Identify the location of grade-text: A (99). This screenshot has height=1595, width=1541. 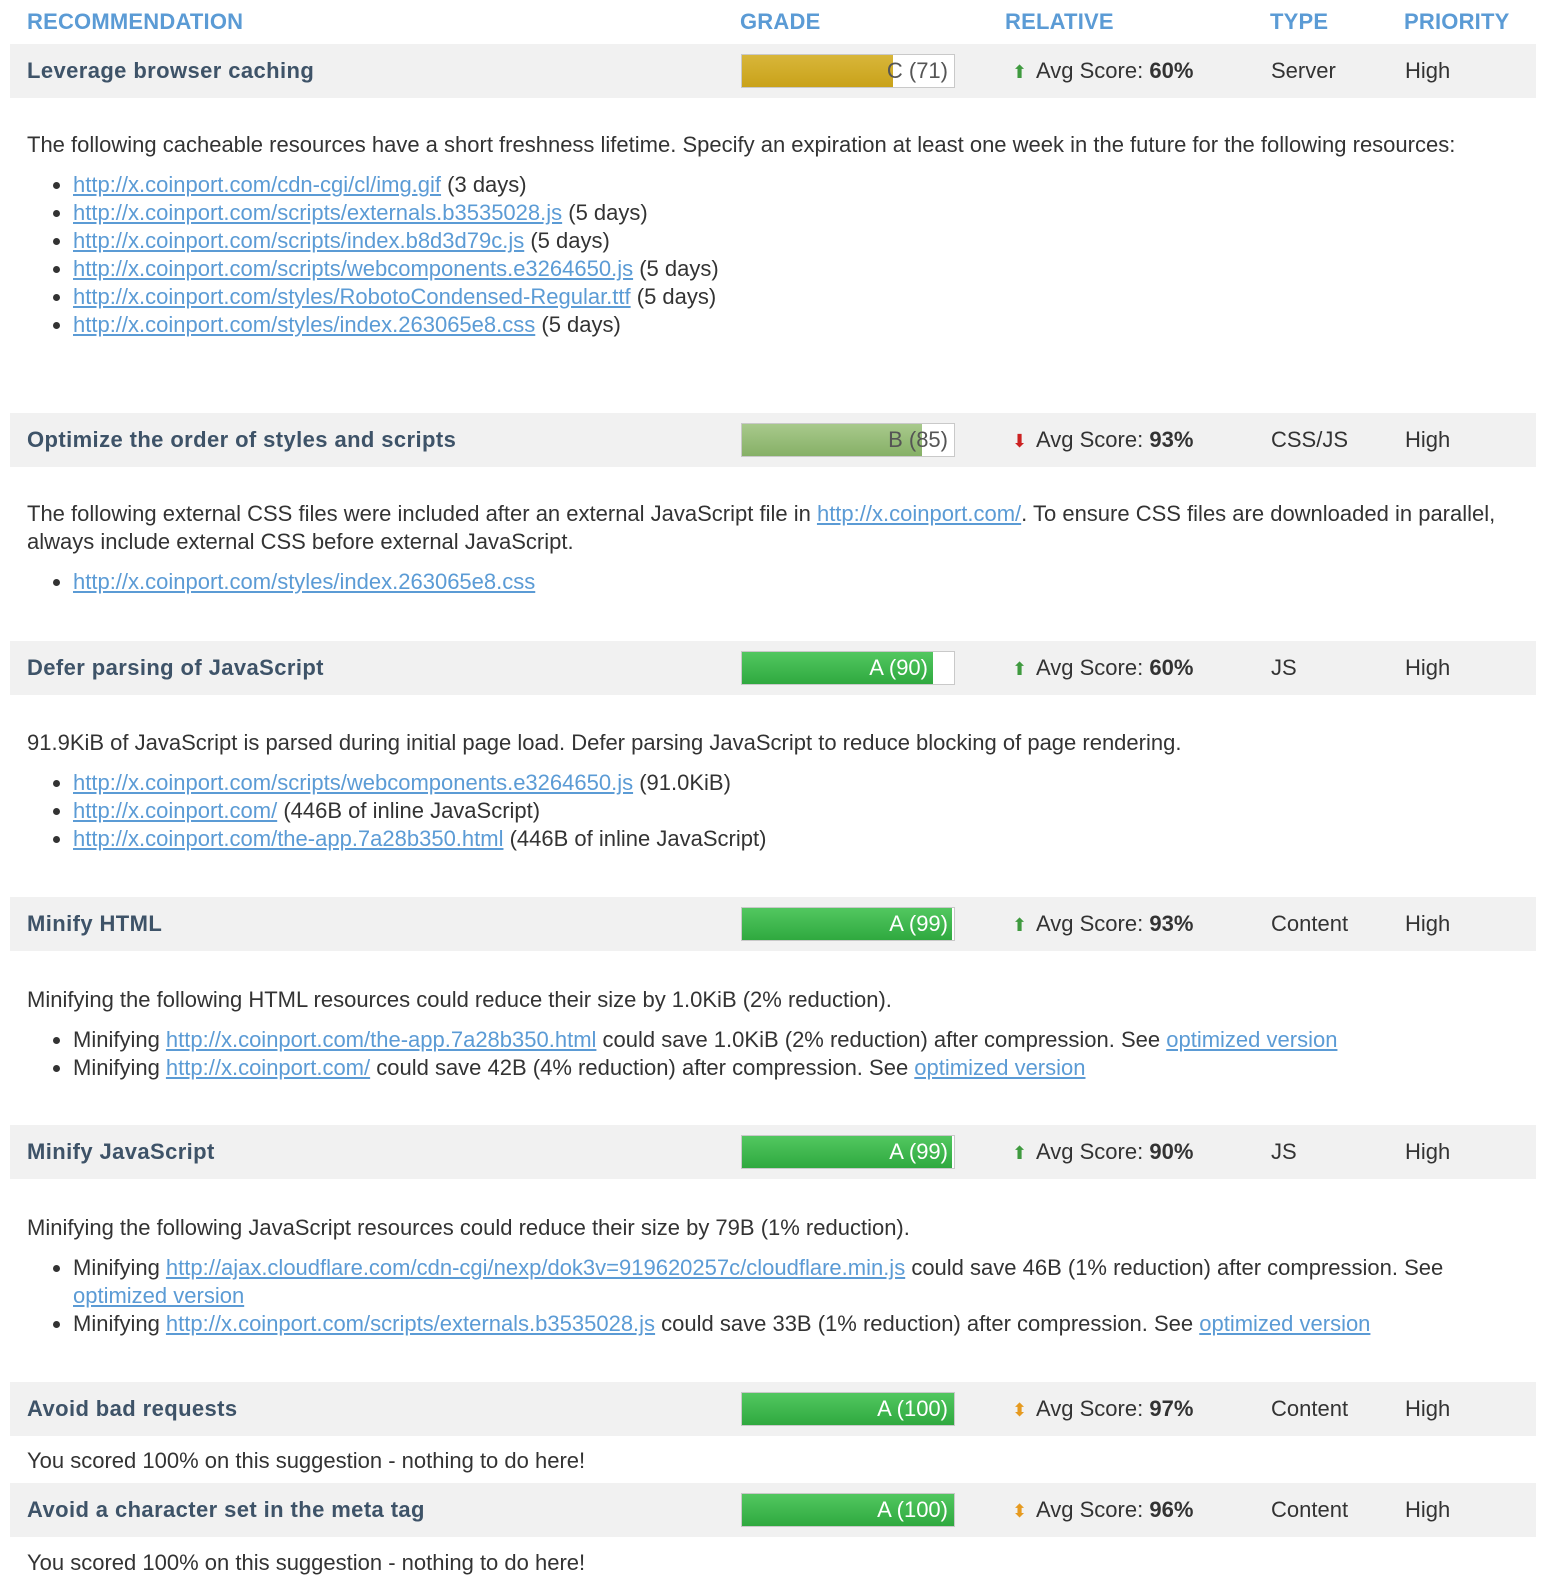
(918, 923).